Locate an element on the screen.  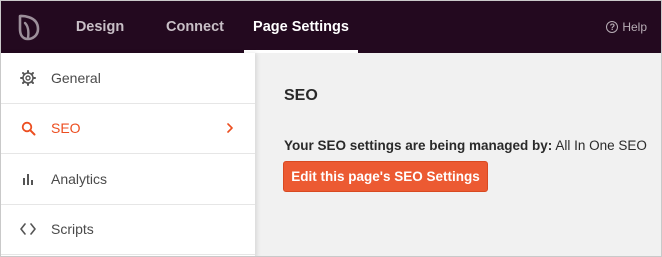
leaf-logo-icon is located at coordinates (29, 27).